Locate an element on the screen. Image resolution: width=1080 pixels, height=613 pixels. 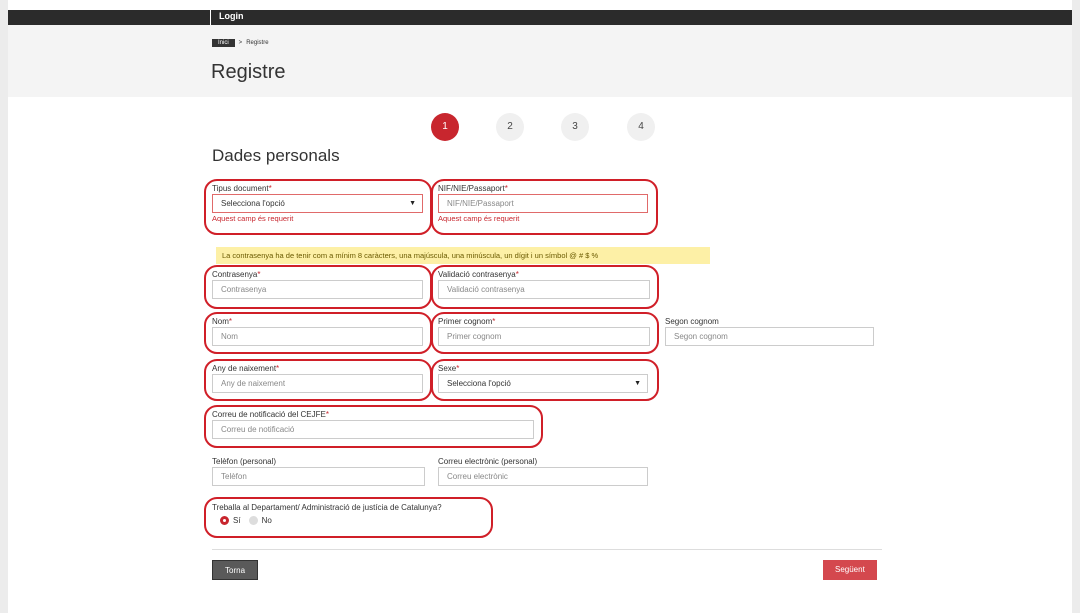
password-input: Contrasenya is located at coordinates (317, 289).